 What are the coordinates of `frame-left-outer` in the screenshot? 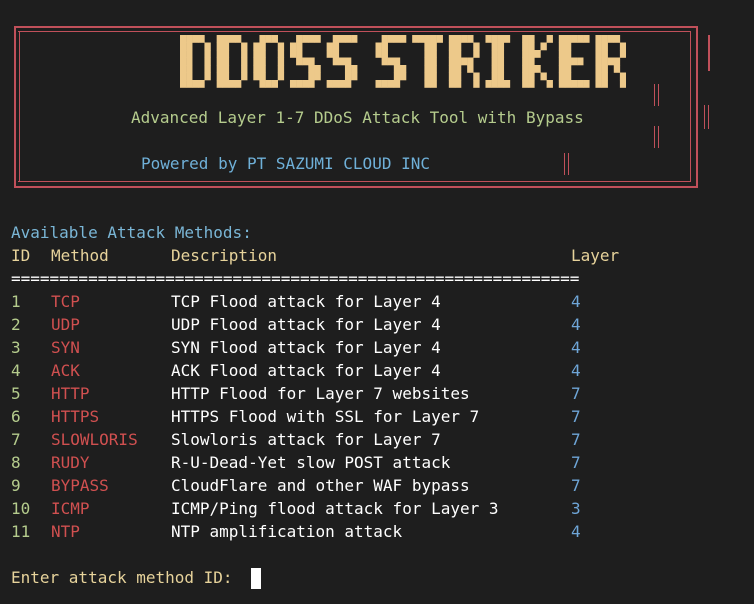 It's located at (15, 107).